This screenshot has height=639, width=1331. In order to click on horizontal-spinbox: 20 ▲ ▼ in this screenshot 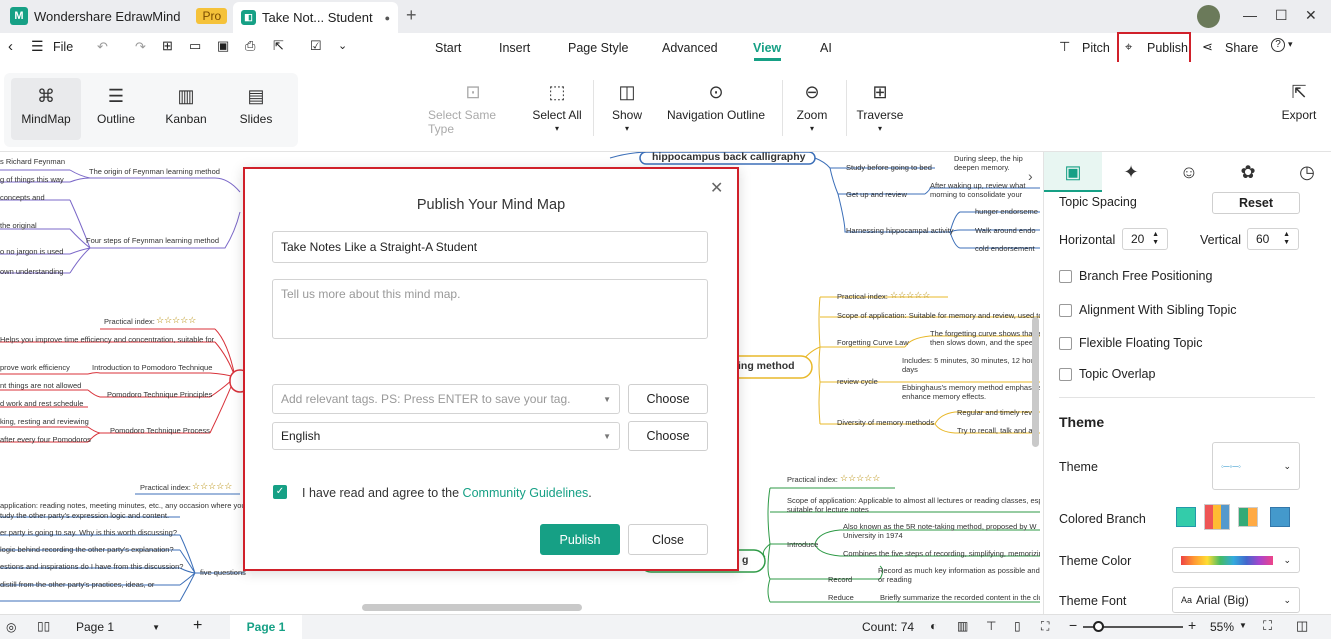, I will do `click(1145, 239)`.